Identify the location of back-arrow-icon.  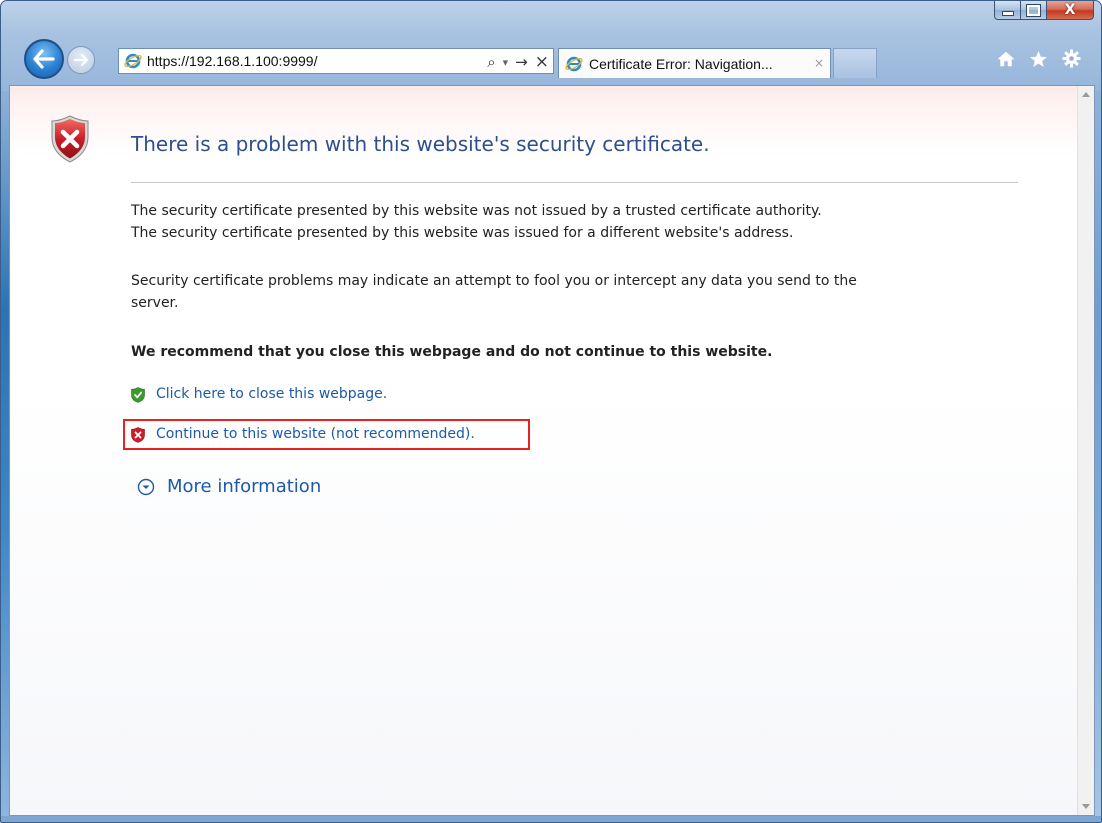
(44, 59).